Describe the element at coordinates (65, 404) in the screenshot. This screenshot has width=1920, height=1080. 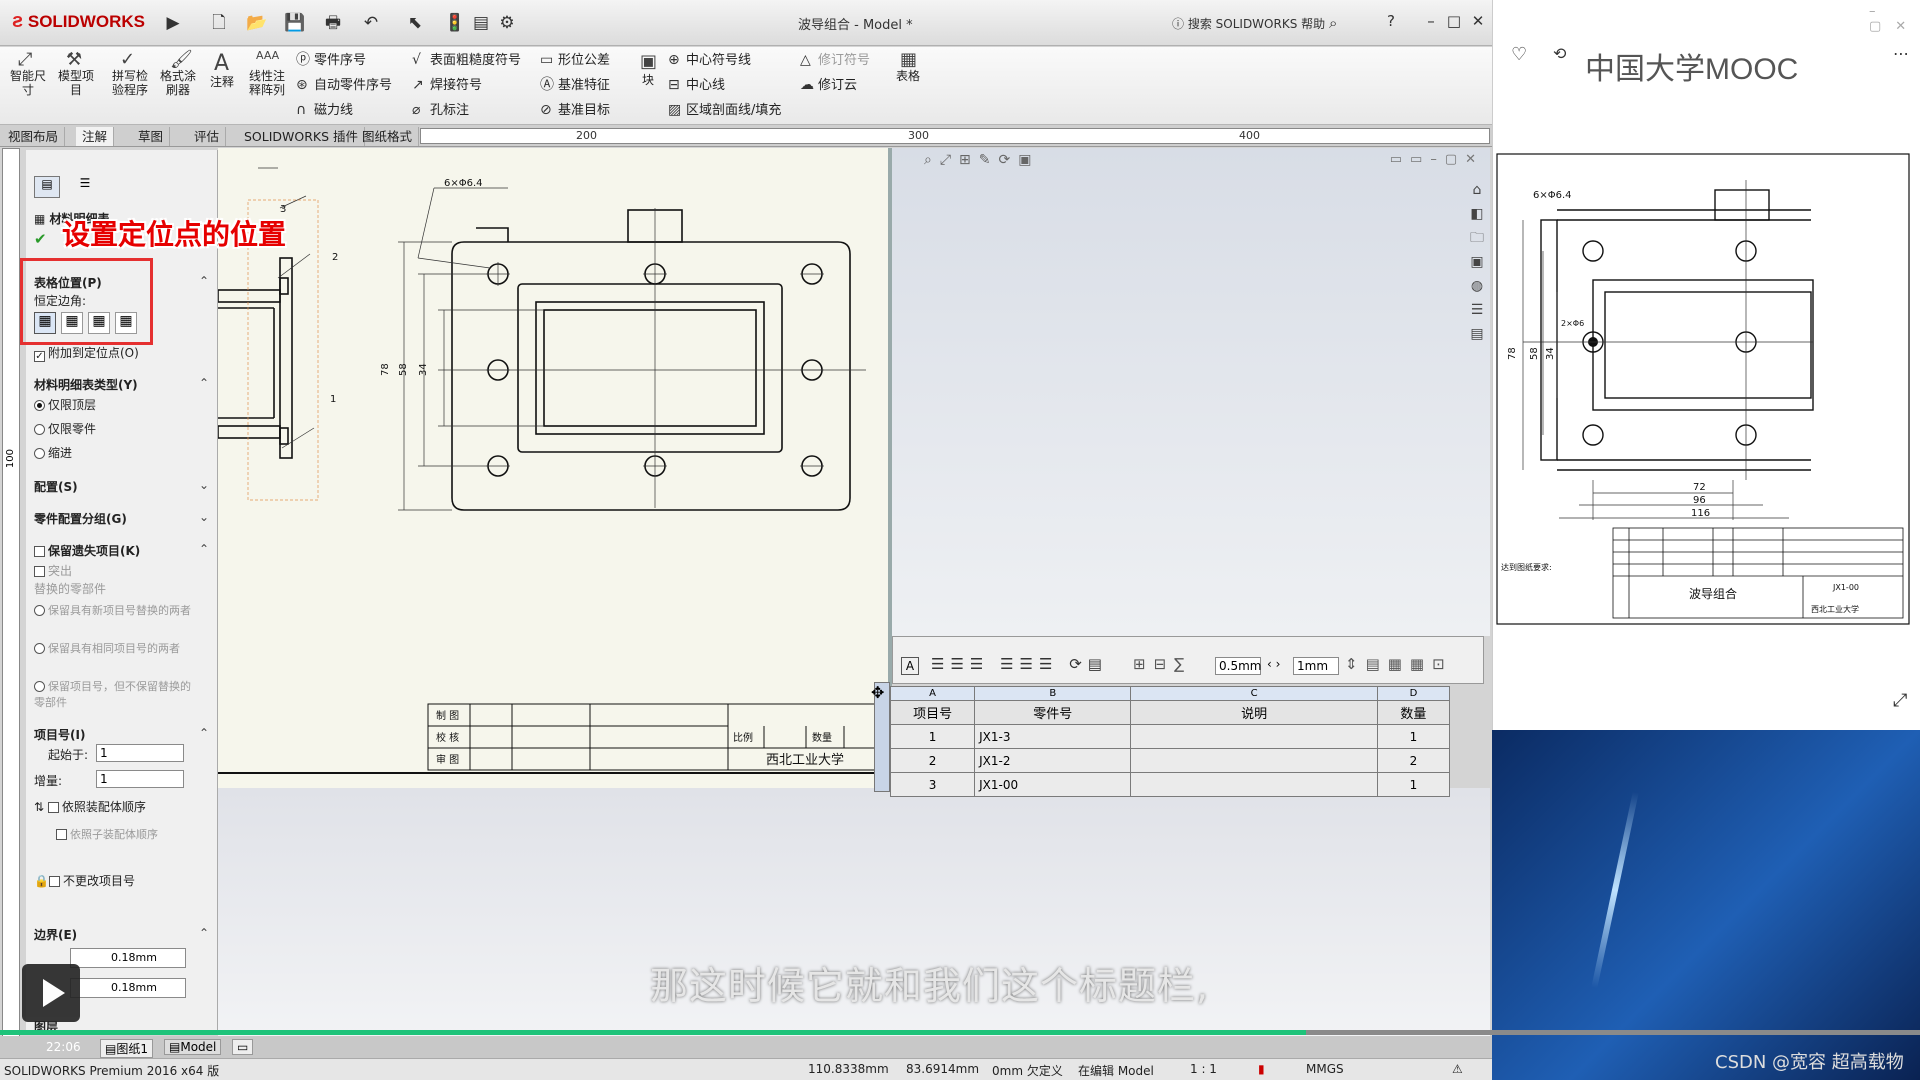
I see `radio-top-level: 仅限顶层` at that location.